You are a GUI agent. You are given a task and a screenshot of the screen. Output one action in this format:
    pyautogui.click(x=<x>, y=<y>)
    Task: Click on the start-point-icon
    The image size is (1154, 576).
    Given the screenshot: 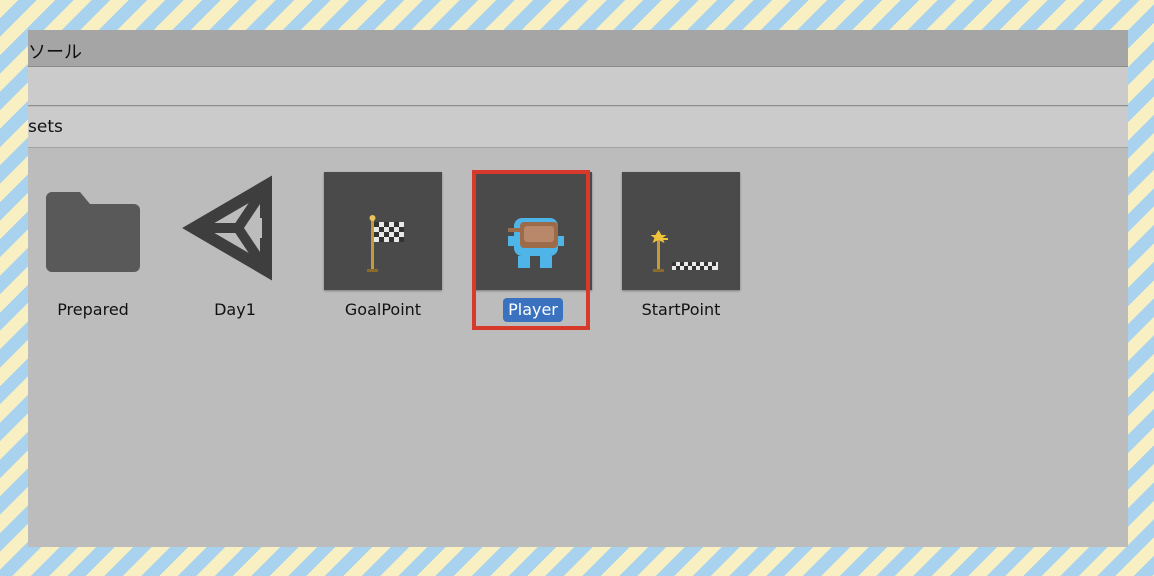 What is the action you would take?
    pyautogui.click(x=681, y=231)
    